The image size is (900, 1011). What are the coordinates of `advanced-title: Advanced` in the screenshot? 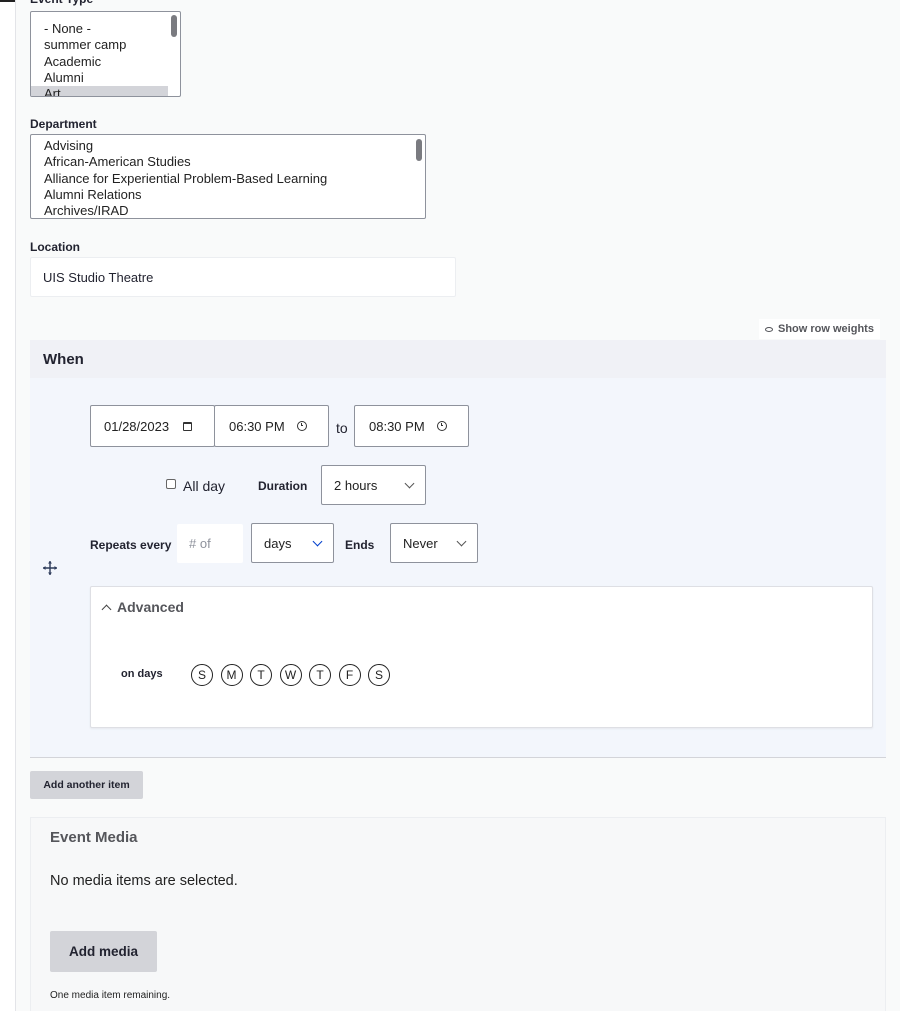 It's located at (150, 607).